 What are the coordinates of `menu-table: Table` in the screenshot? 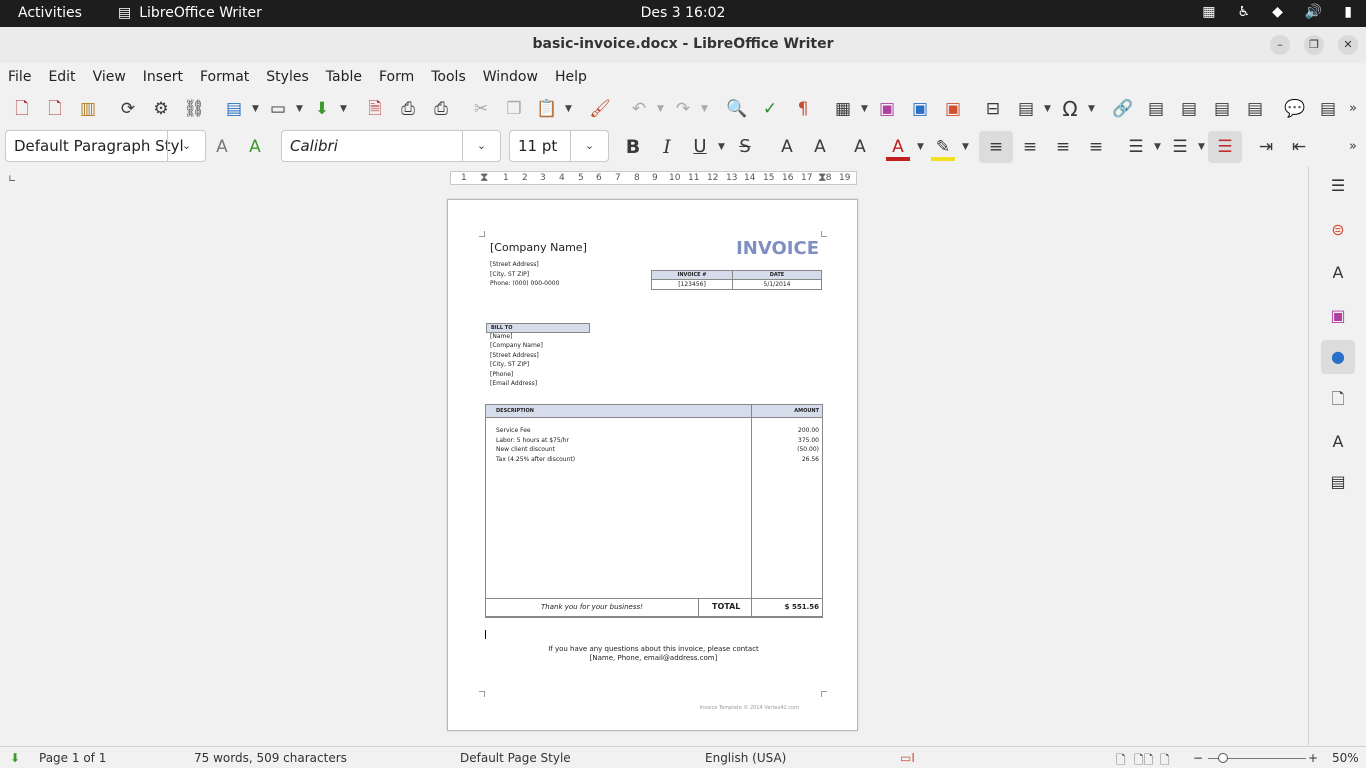 It's located at (344, 76).